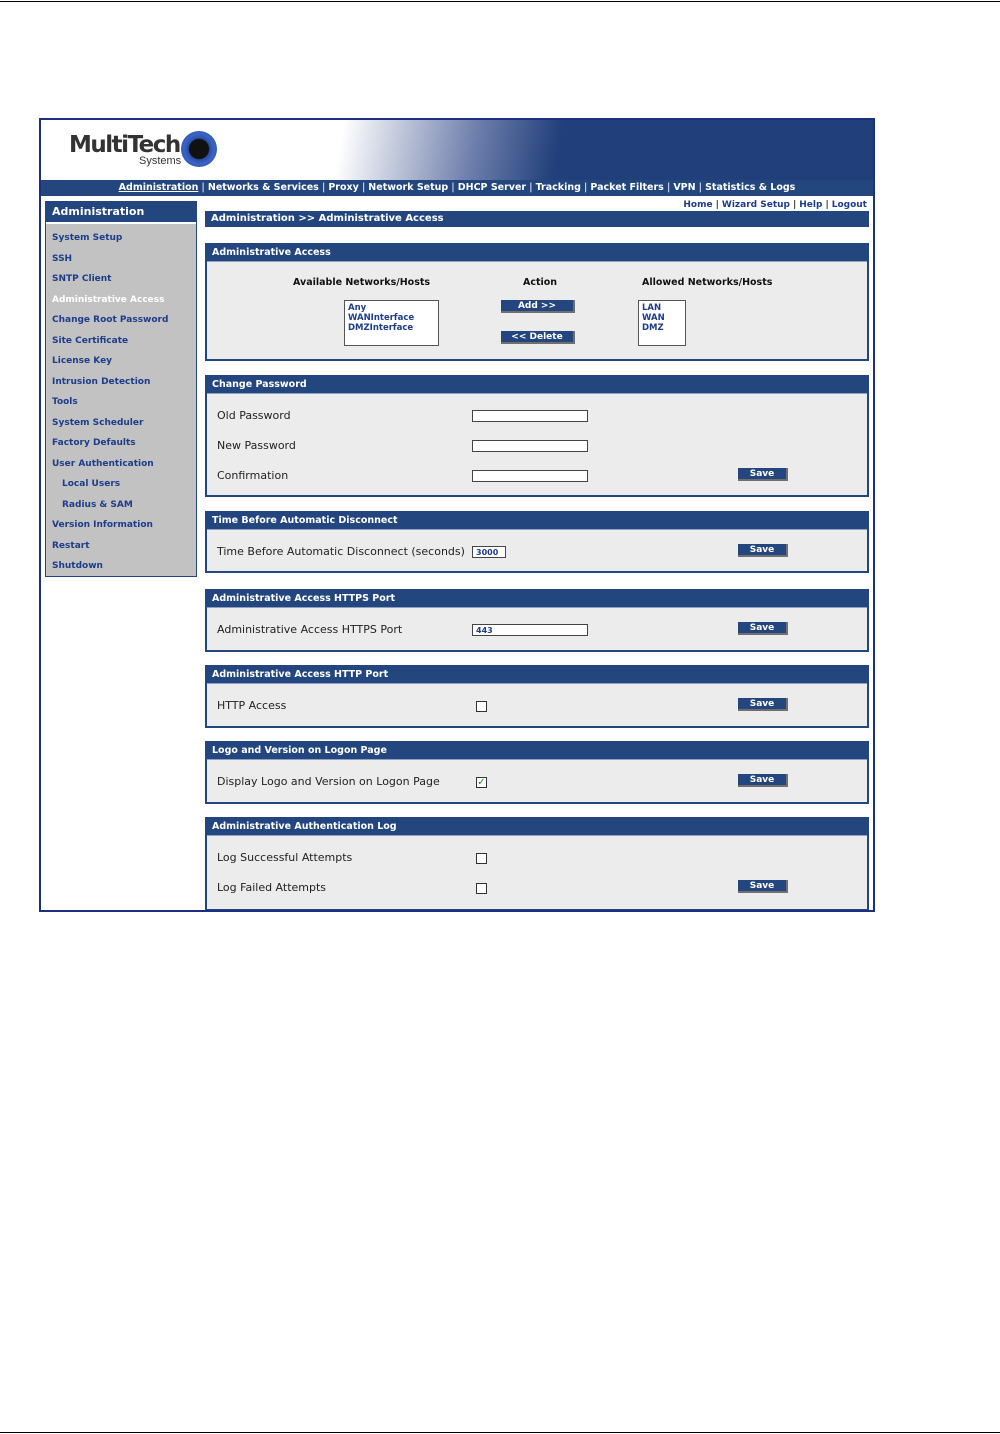 The width and height of the screenshot is (1000, 1434). Describe the element at coordinates (537, 751) in the screenshot. I see `section-title: Logo and Version on Logon Page` at that location.